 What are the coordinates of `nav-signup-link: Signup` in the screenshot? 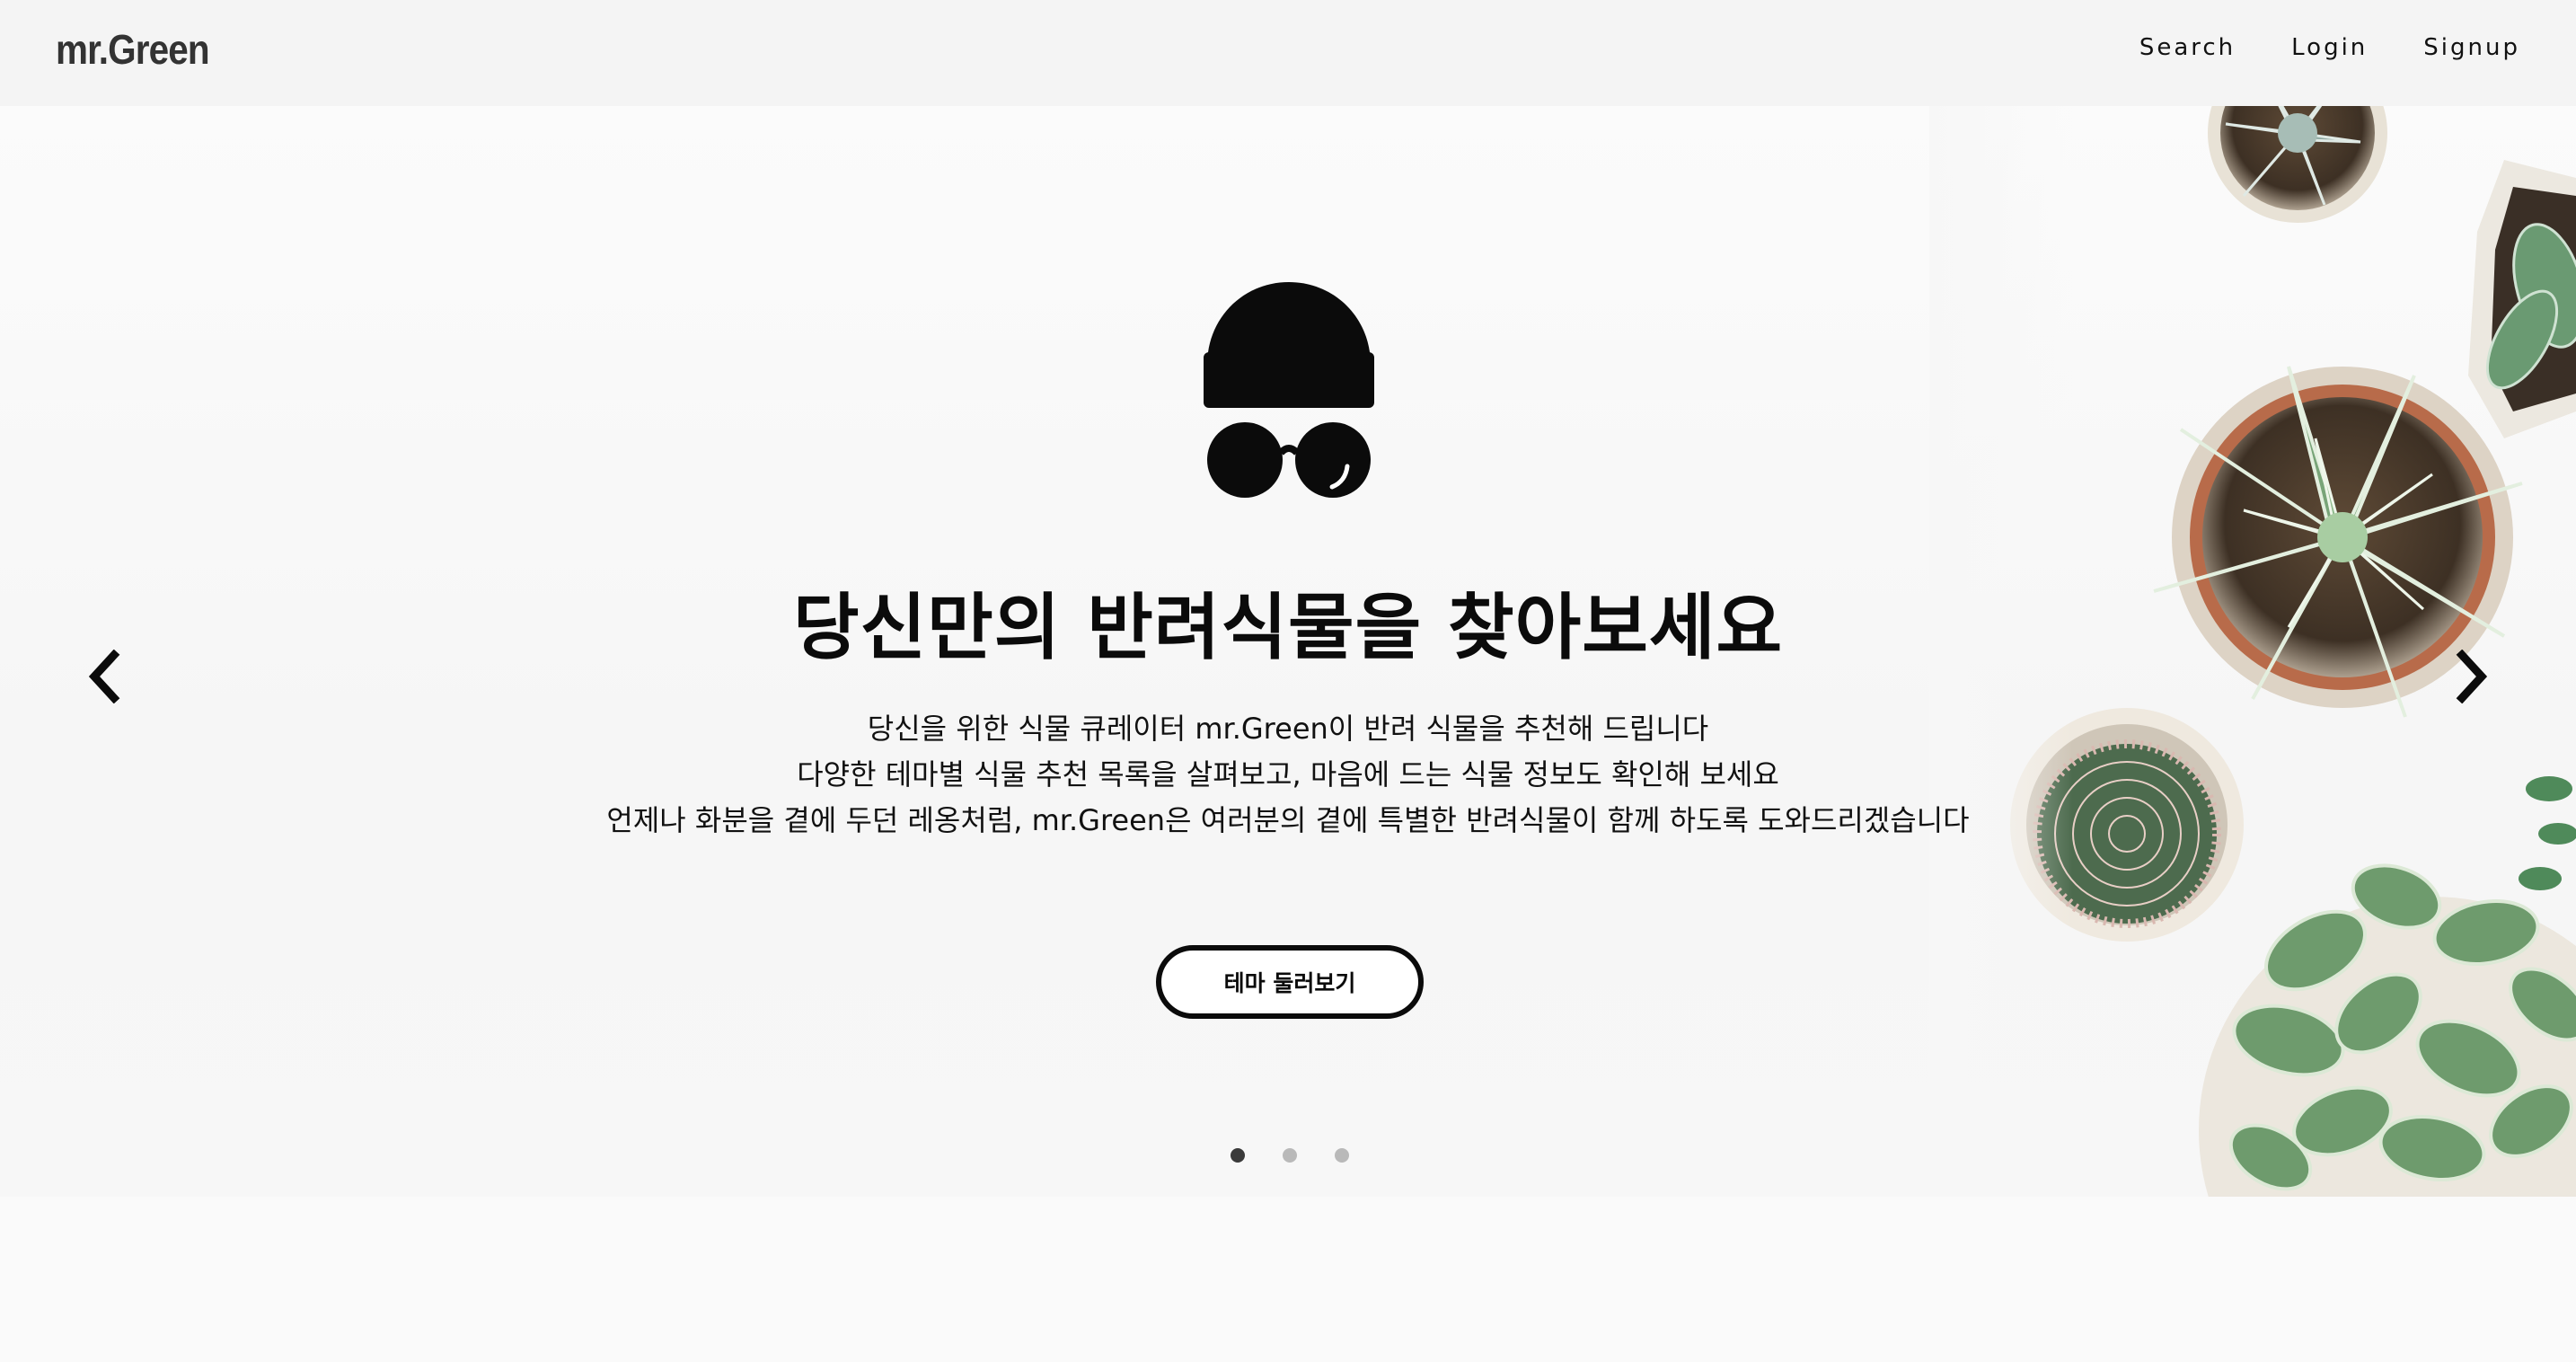 It's located at (2471, 47).